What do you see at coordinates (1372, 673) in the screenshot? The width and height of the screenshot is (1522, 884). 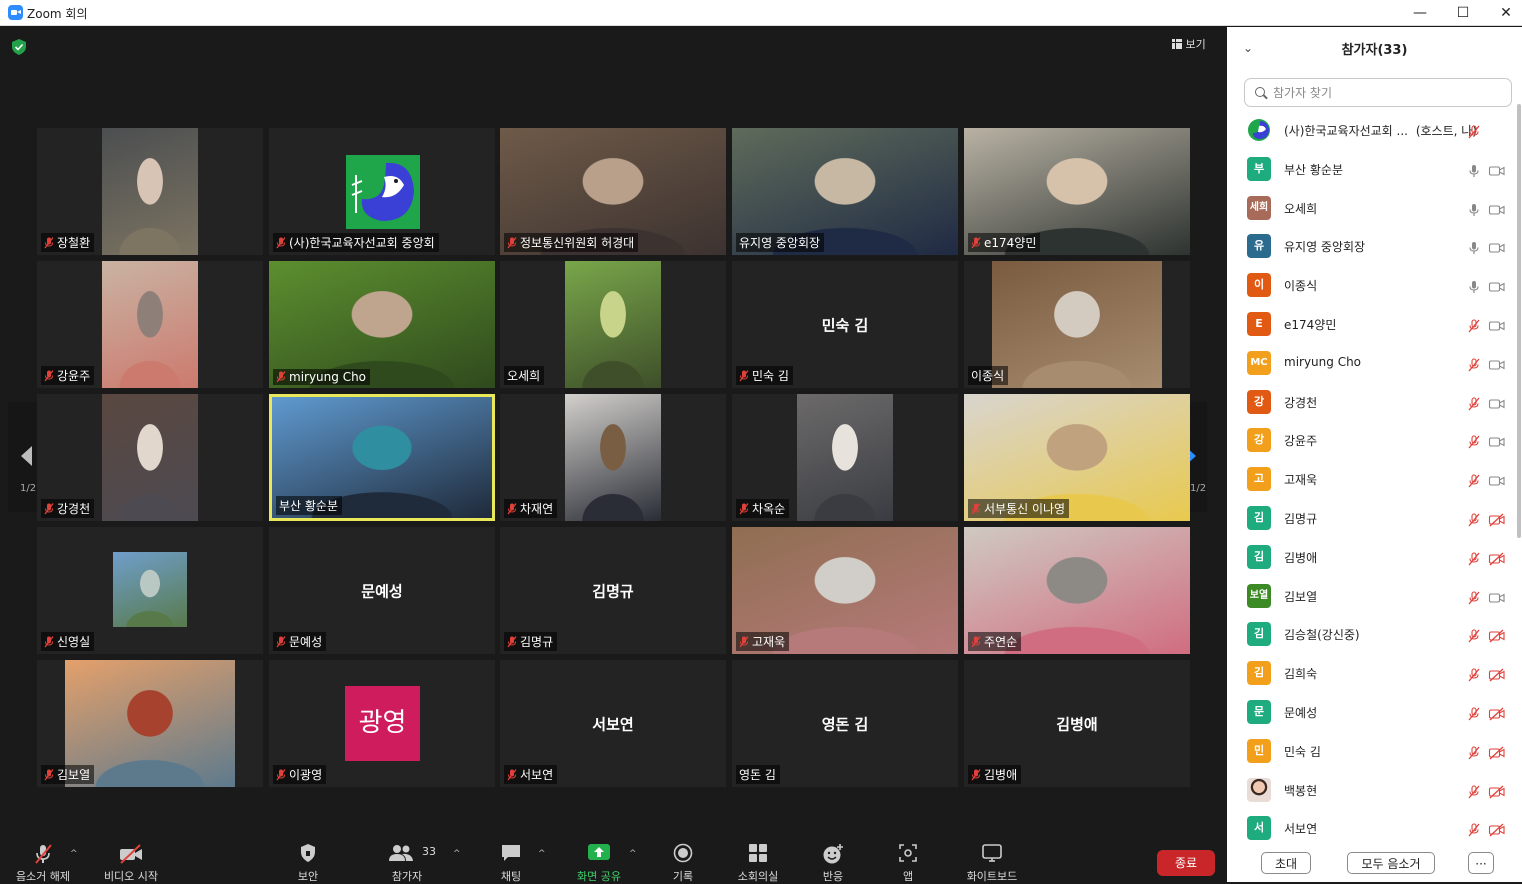 I see `participant-row: 김 김희숙` at bounding box center [1372, 673].